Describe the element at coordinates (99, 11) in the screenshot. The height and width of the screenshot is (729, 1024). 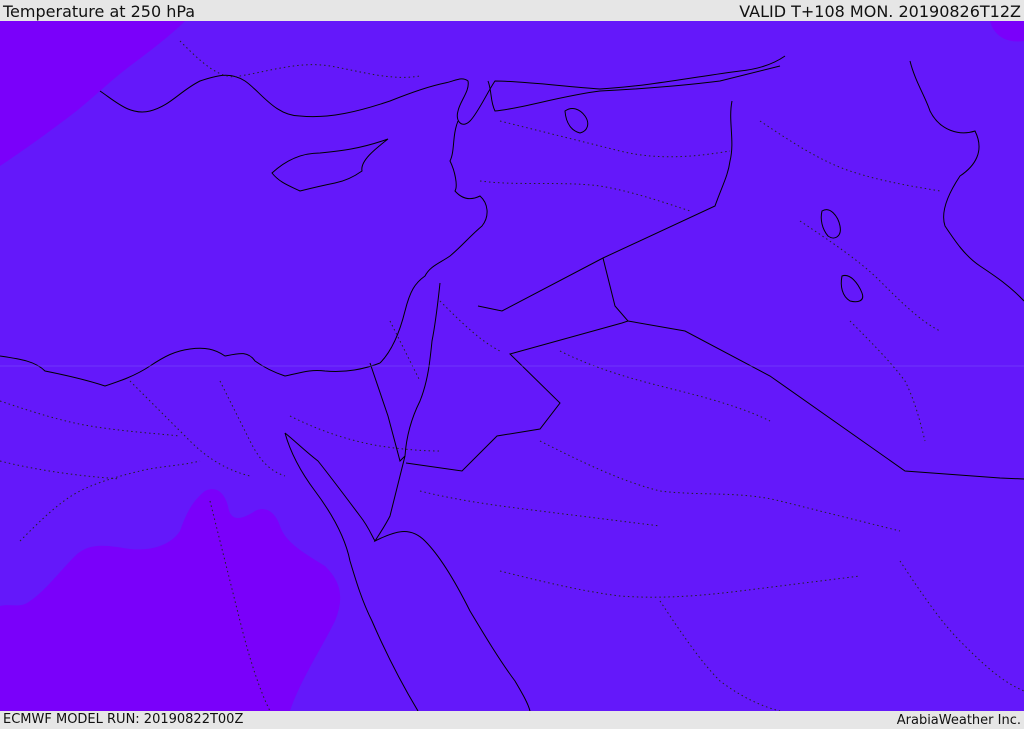
I see `map-title: Temperature at 250 hPa` at that location.